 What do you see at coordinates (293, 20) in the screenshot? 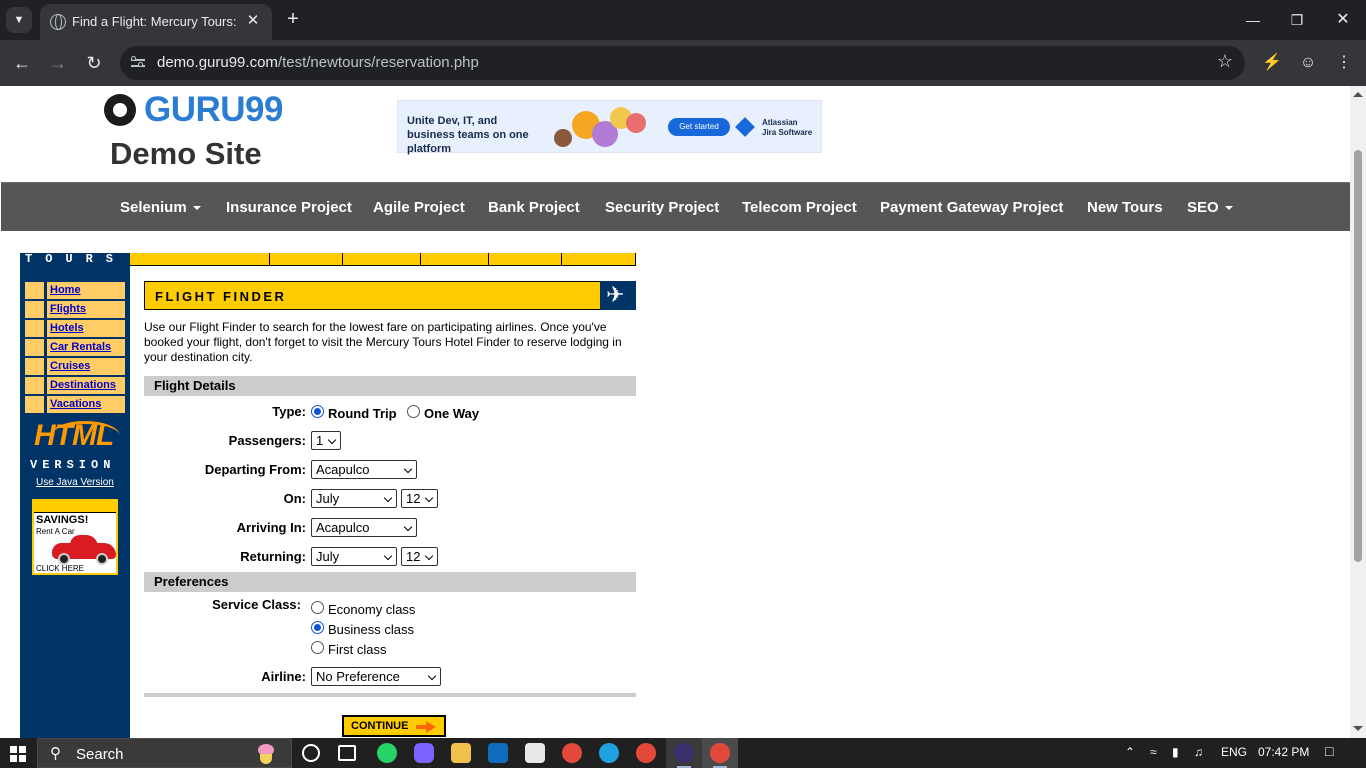
I see `new-tab-button: +` at bounding box center [293, 20].